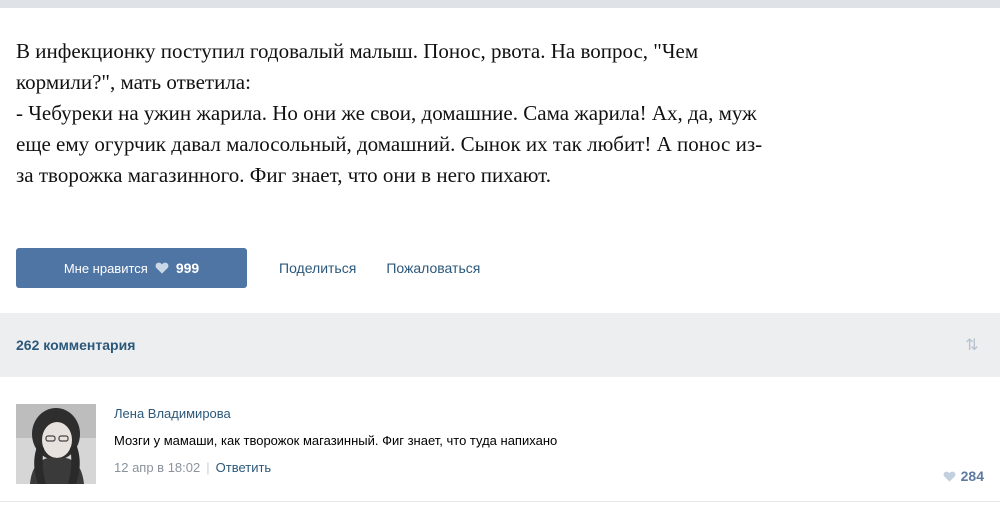 The image size is (1000, 526). What do you see at coordinates (187, 268) in the screenshot?
I see `like-count: 999` at bounding box center [187, 268].